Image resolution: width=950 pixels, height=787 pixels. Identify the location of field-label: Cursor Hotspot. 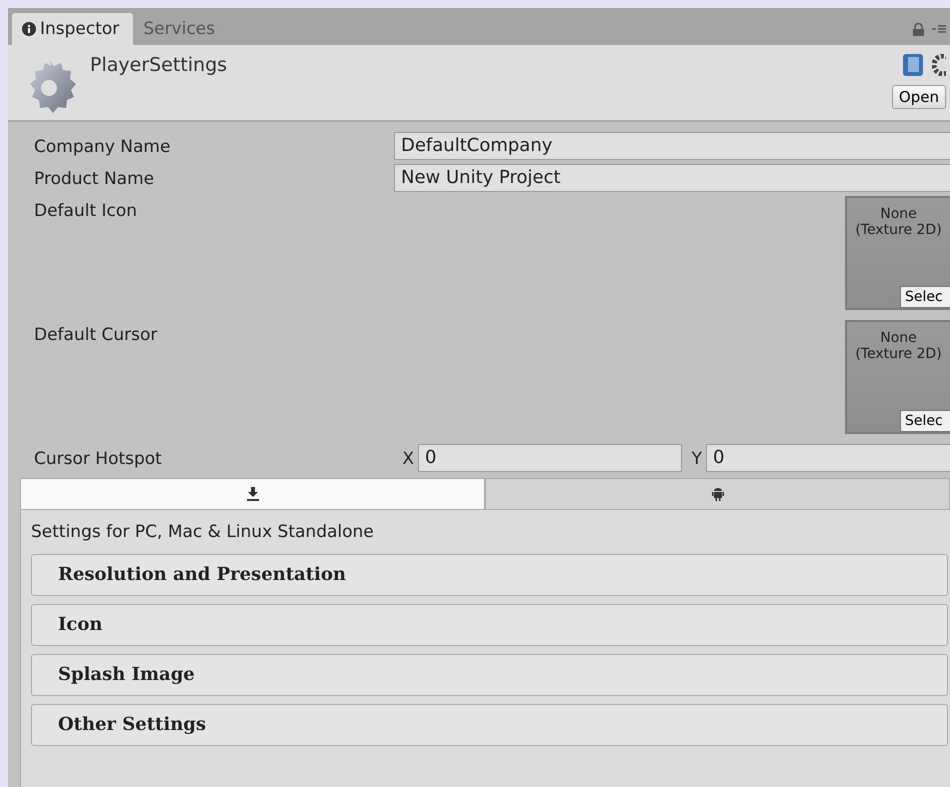
(98, 459).